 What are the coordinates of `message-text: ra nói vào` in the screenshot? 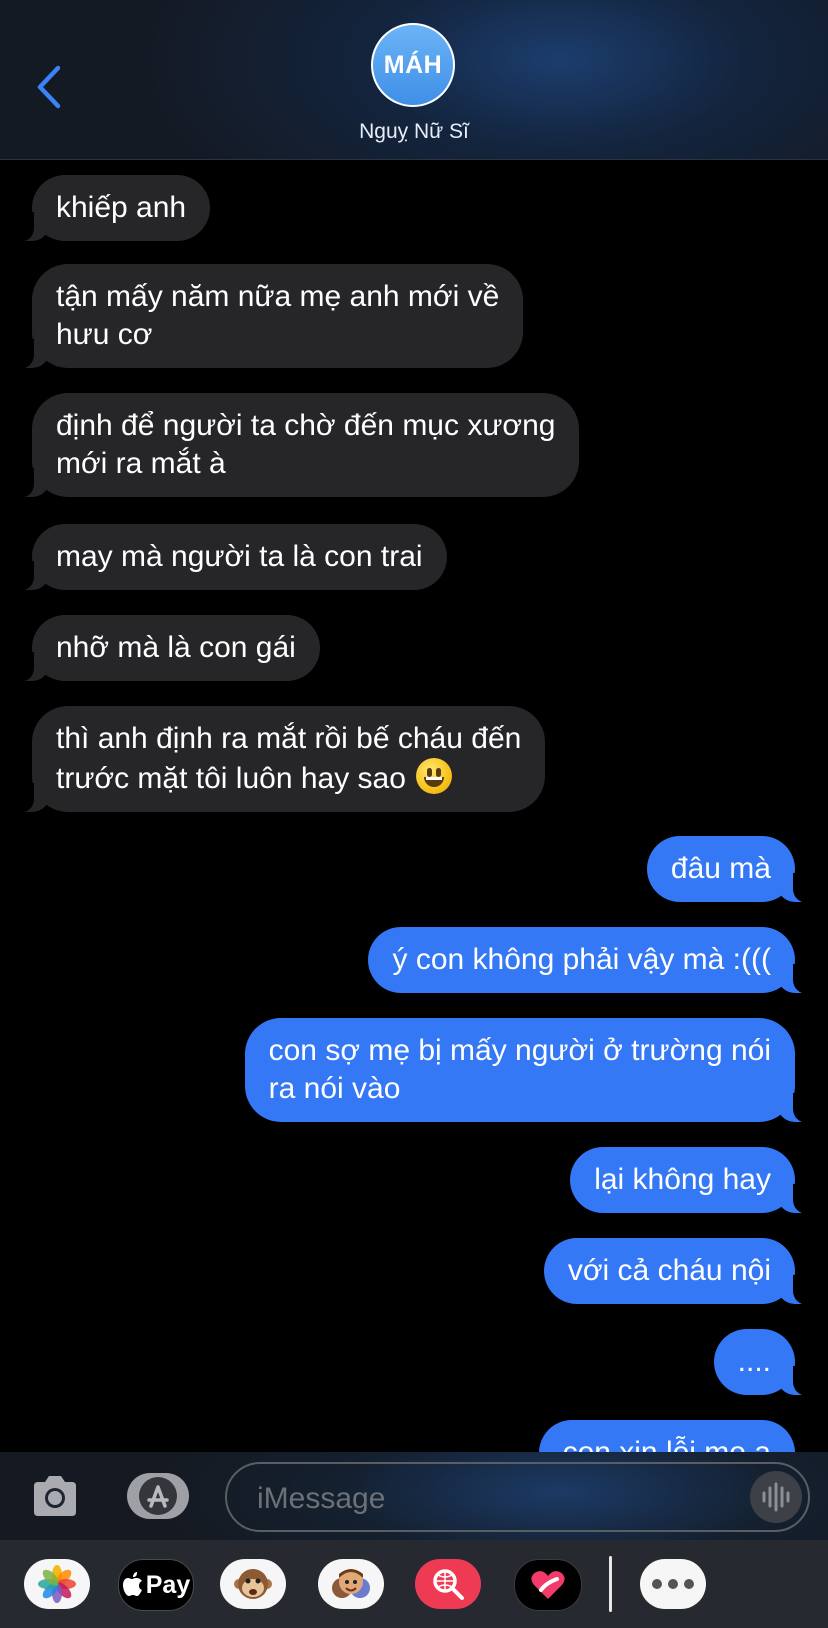 It's located at (334, 1088).